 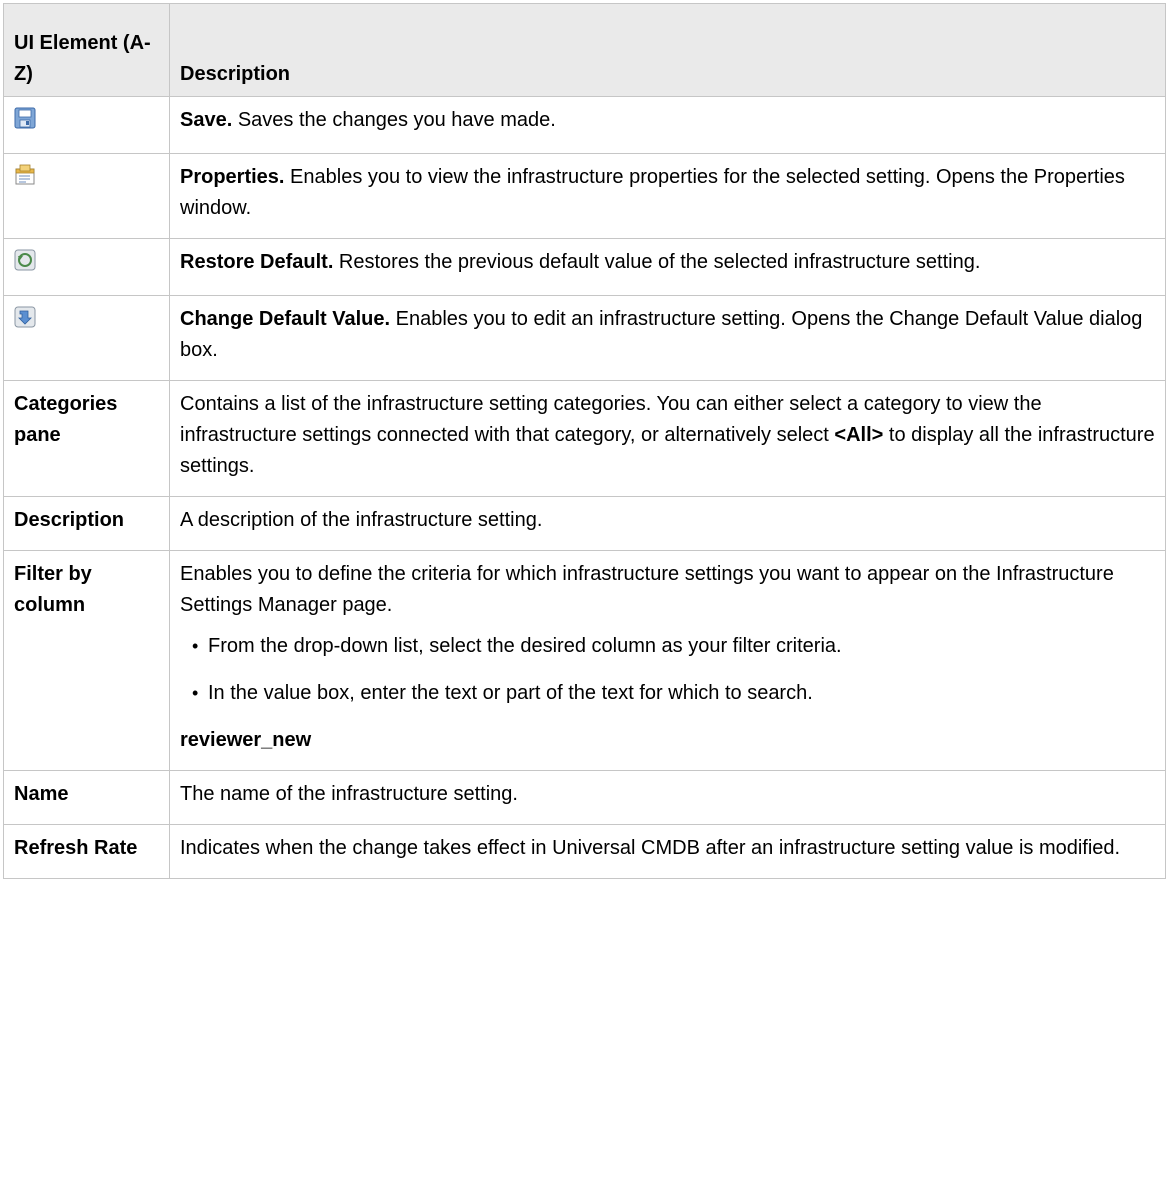 I want to click on element-title: Save., so click(x=206, y=120).